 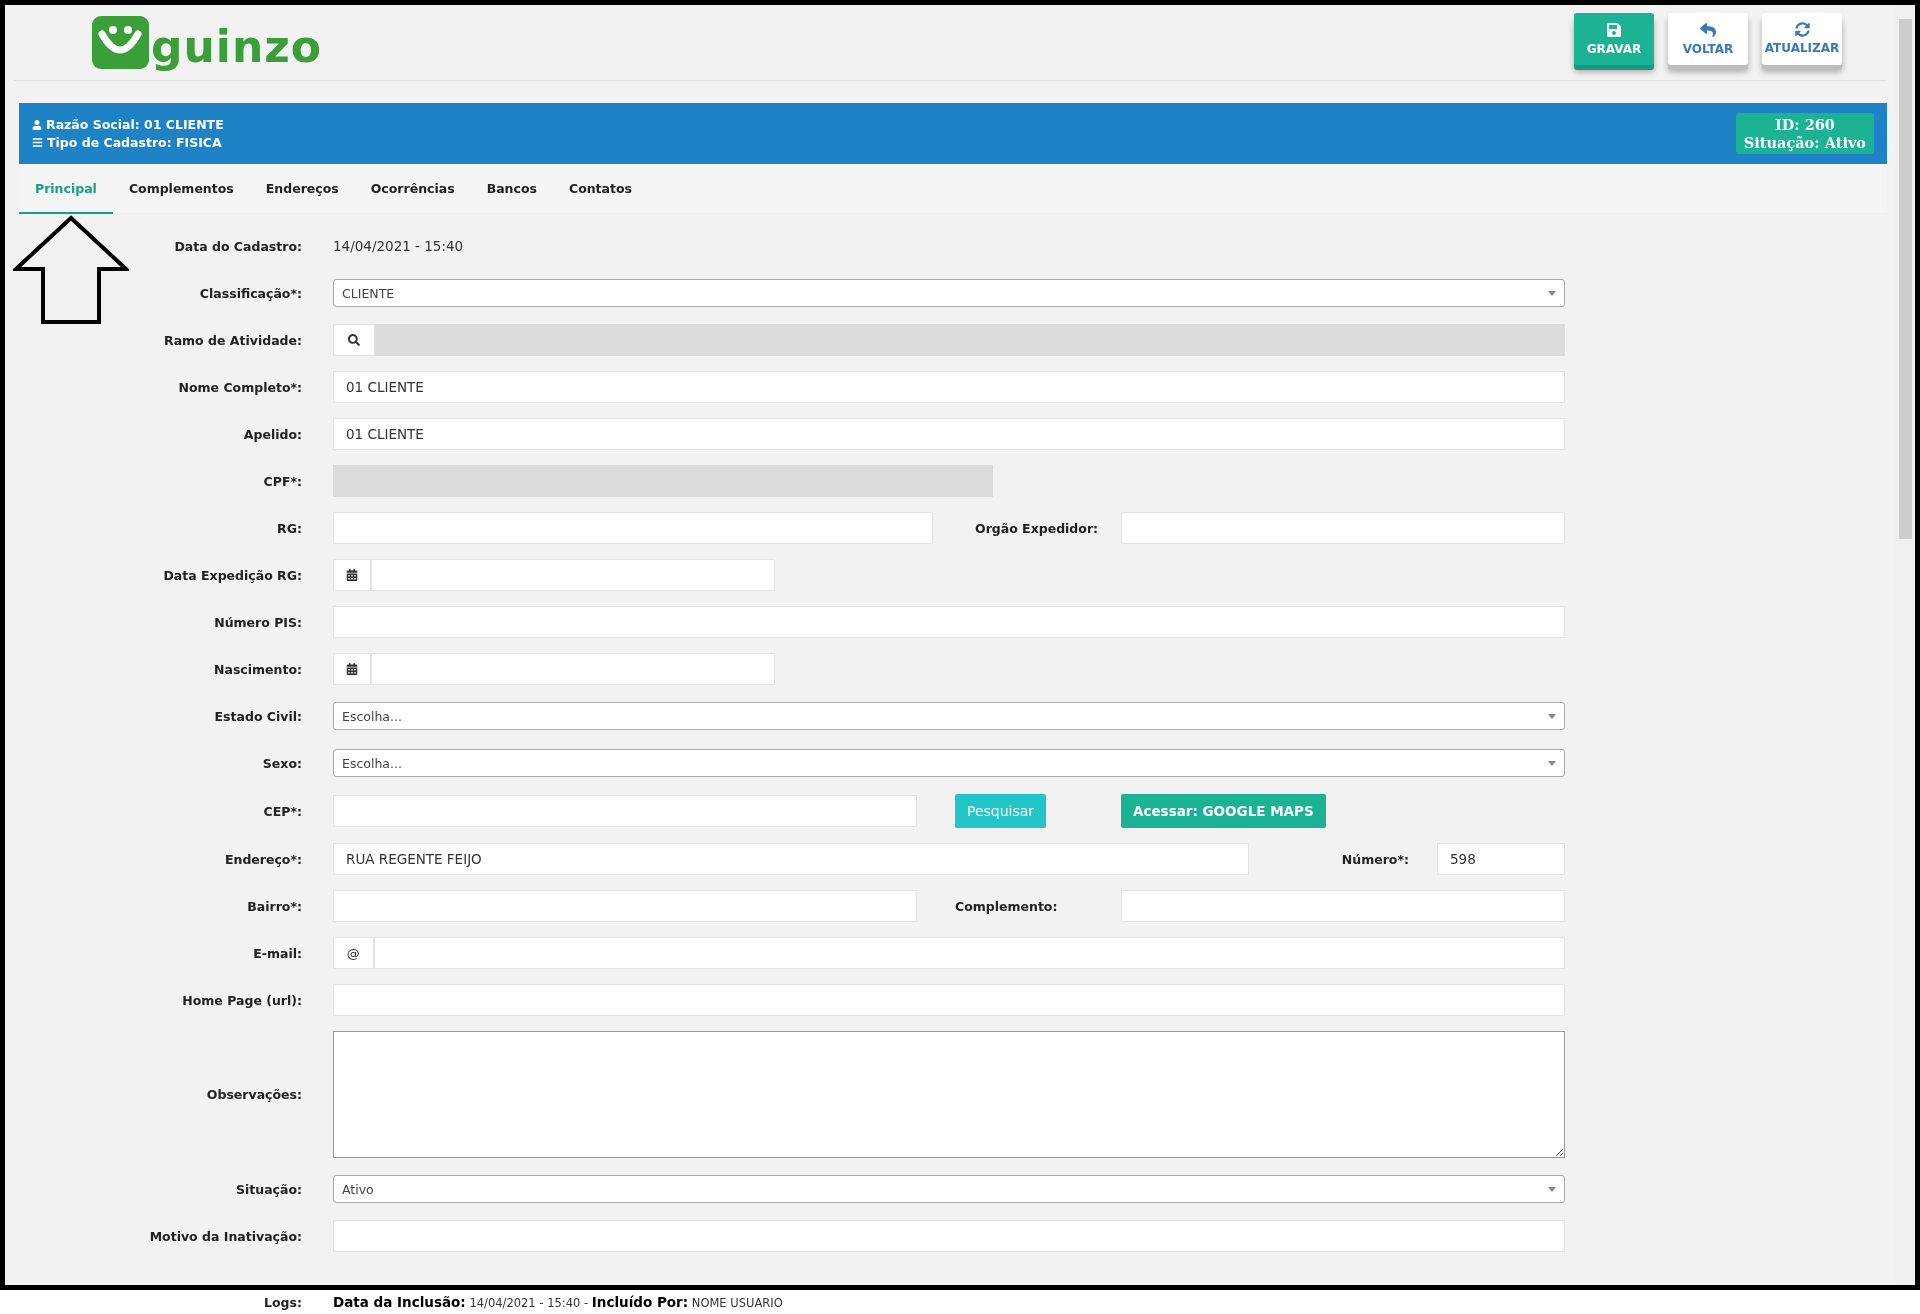 What do you see at coordinates (1006, 906) in the screenshot?
I see `field-label: Complemento:` at bounding box center [1006, 906].